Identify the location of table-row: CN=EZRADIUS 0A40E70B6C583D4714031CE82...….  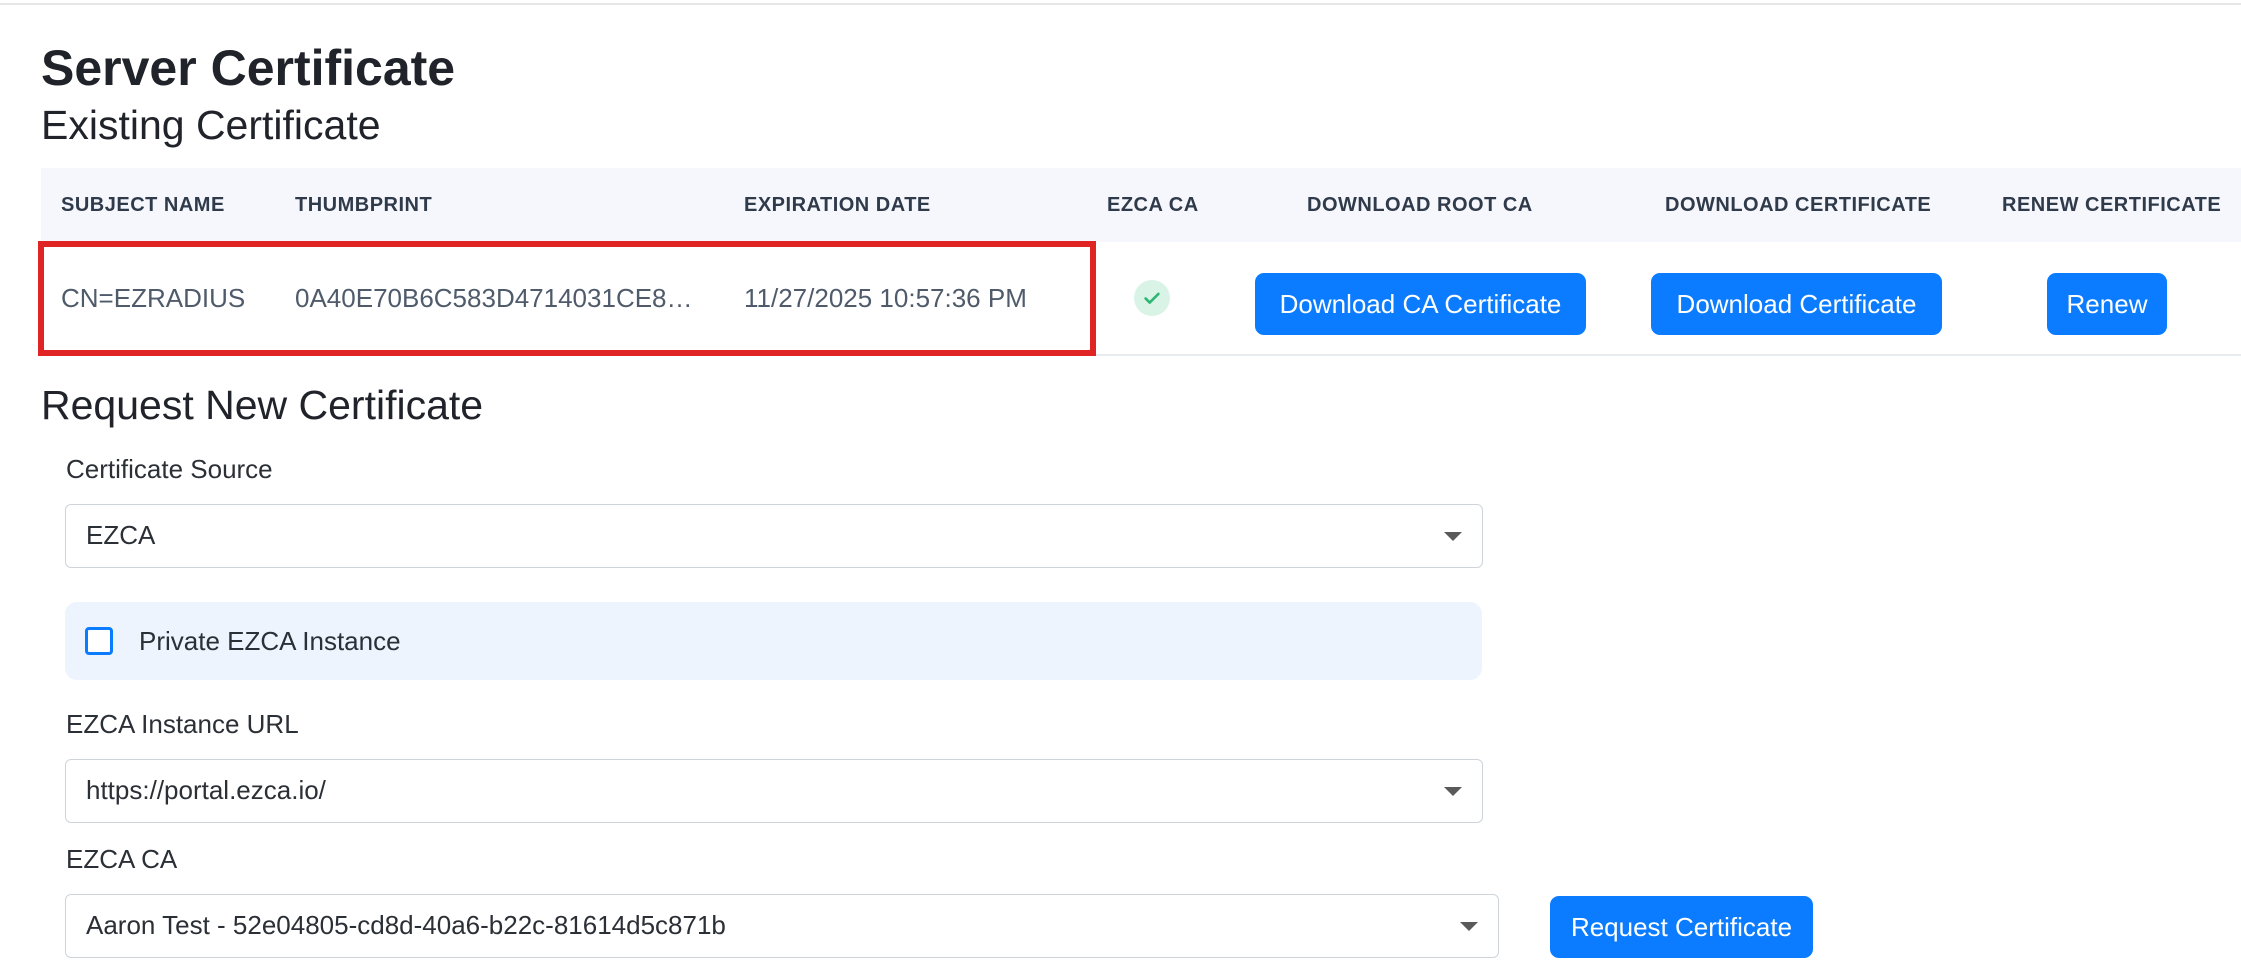
(1141, 299).